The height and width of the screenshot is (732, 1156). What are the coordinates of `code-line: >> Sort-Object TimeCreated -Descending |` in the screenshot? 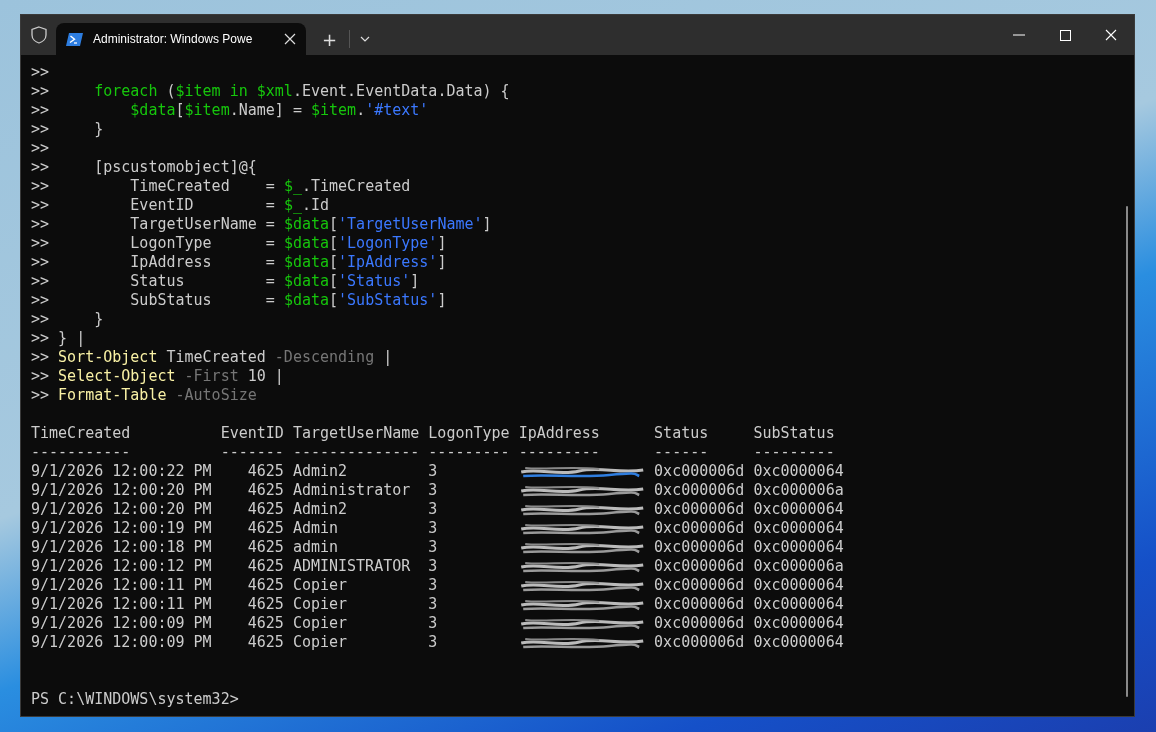 It's located at (212, 357).